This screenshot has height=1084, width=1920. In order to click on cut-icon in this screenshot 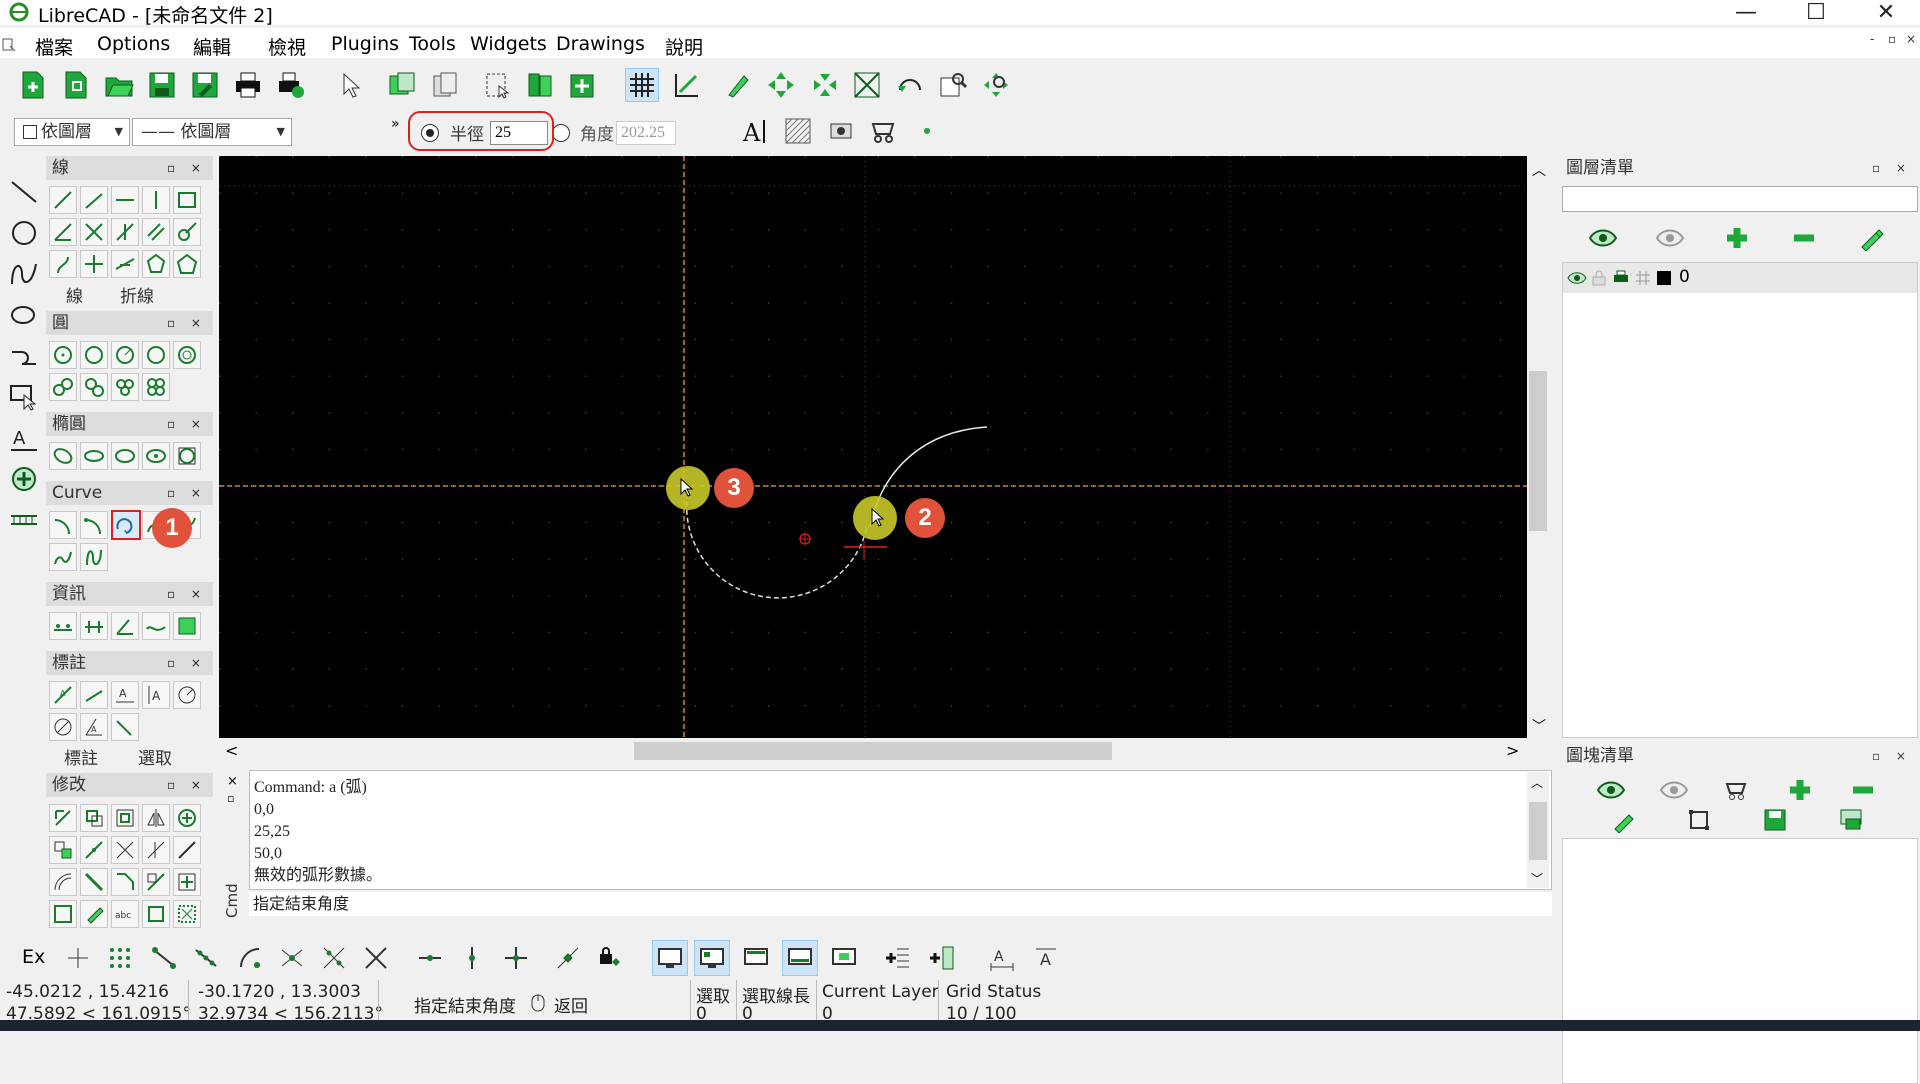, I will do `click(402, 85)`.